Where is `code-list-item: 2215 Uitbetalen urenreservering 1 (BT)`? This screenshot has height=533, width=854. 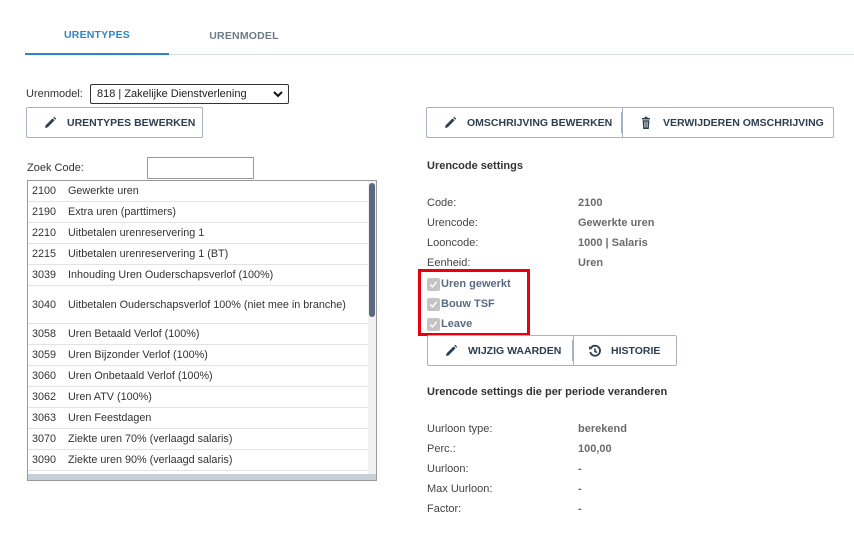
code-list-item: 2215 Uitbetalen urenreservering 1 (BT) is located at coordinates (199, 254).